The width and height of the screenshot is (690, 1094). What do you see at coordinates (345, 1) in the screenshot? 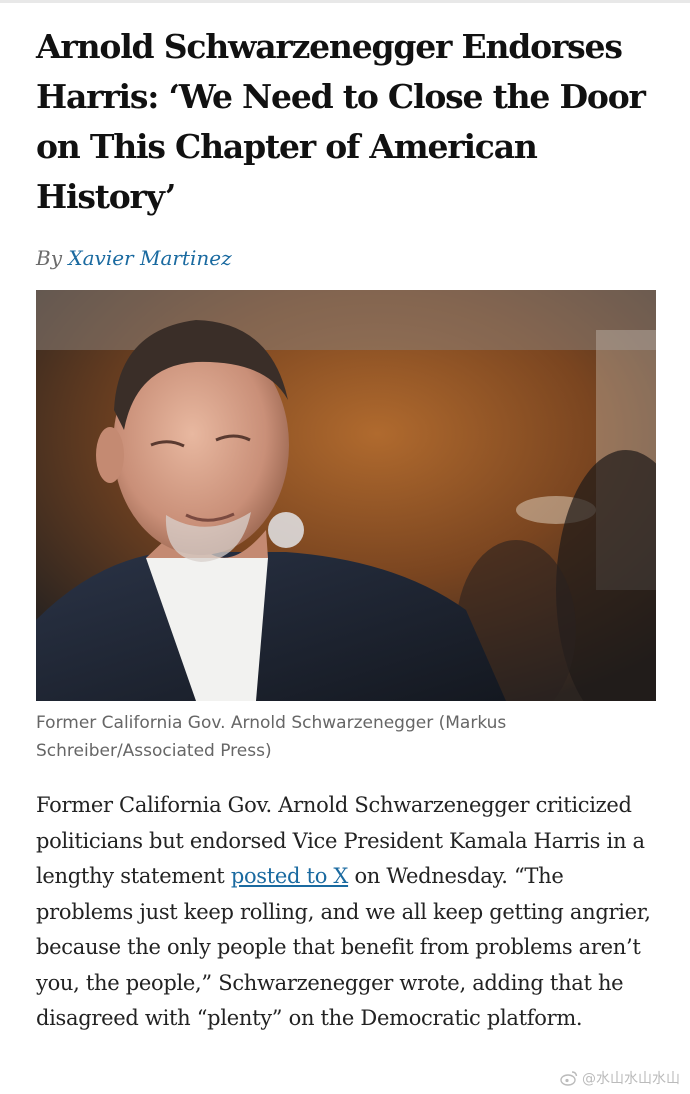
I see `top-divider` at bounding box center [345, 1].